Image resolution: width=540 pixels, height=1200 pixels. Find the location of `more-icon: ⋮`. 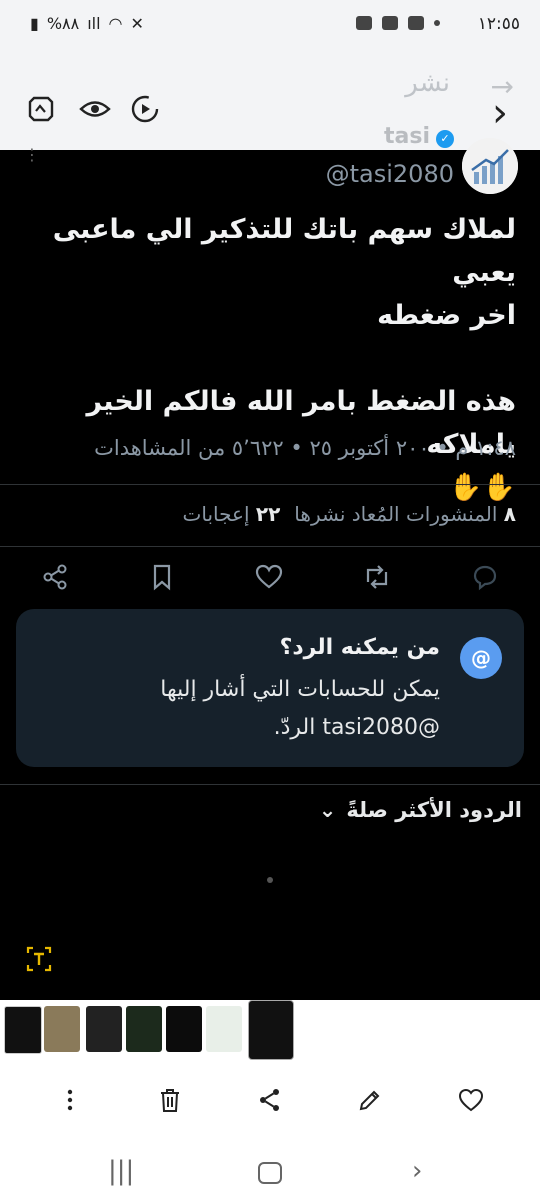

more-icon: ⋮ is located at coordinates (32, 155).